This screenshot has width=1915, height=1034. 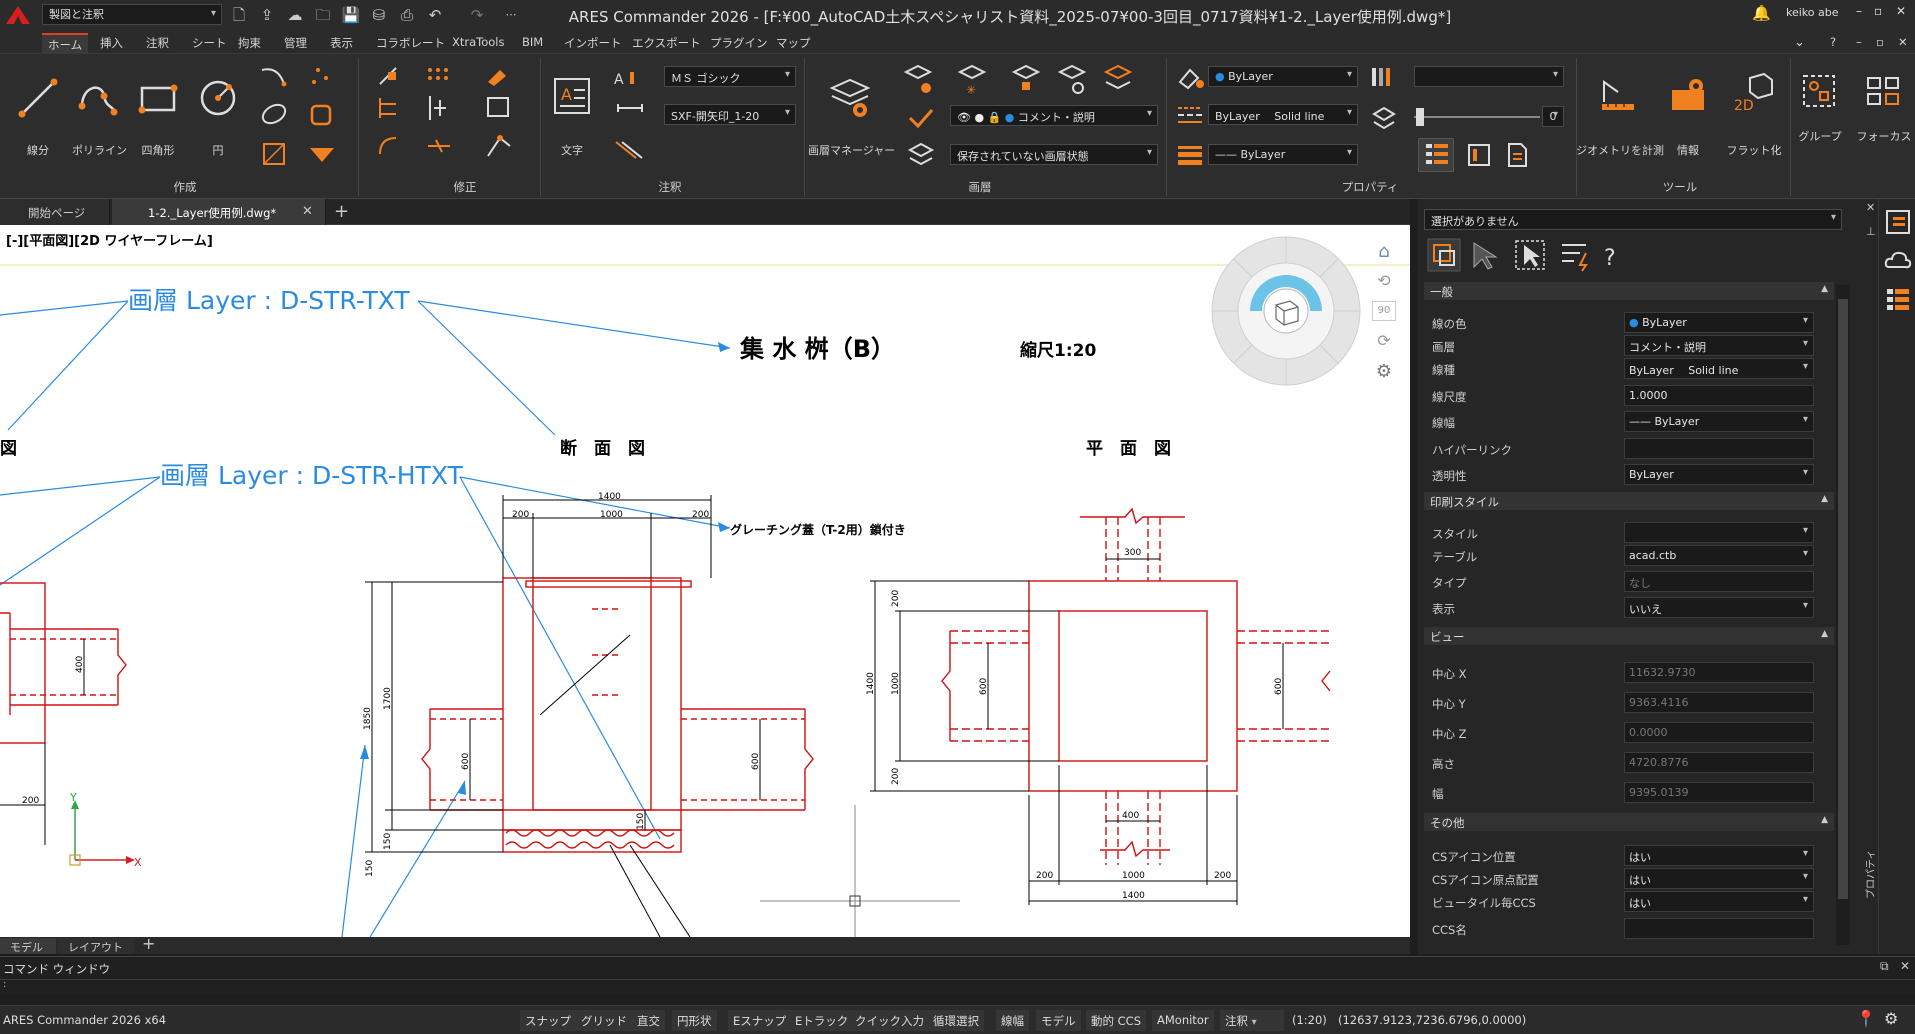 What do you see at coordinates (1384, 311) in the screenshot?
I see `rotate-90-button: 90` at bounding box center [1384, 311].